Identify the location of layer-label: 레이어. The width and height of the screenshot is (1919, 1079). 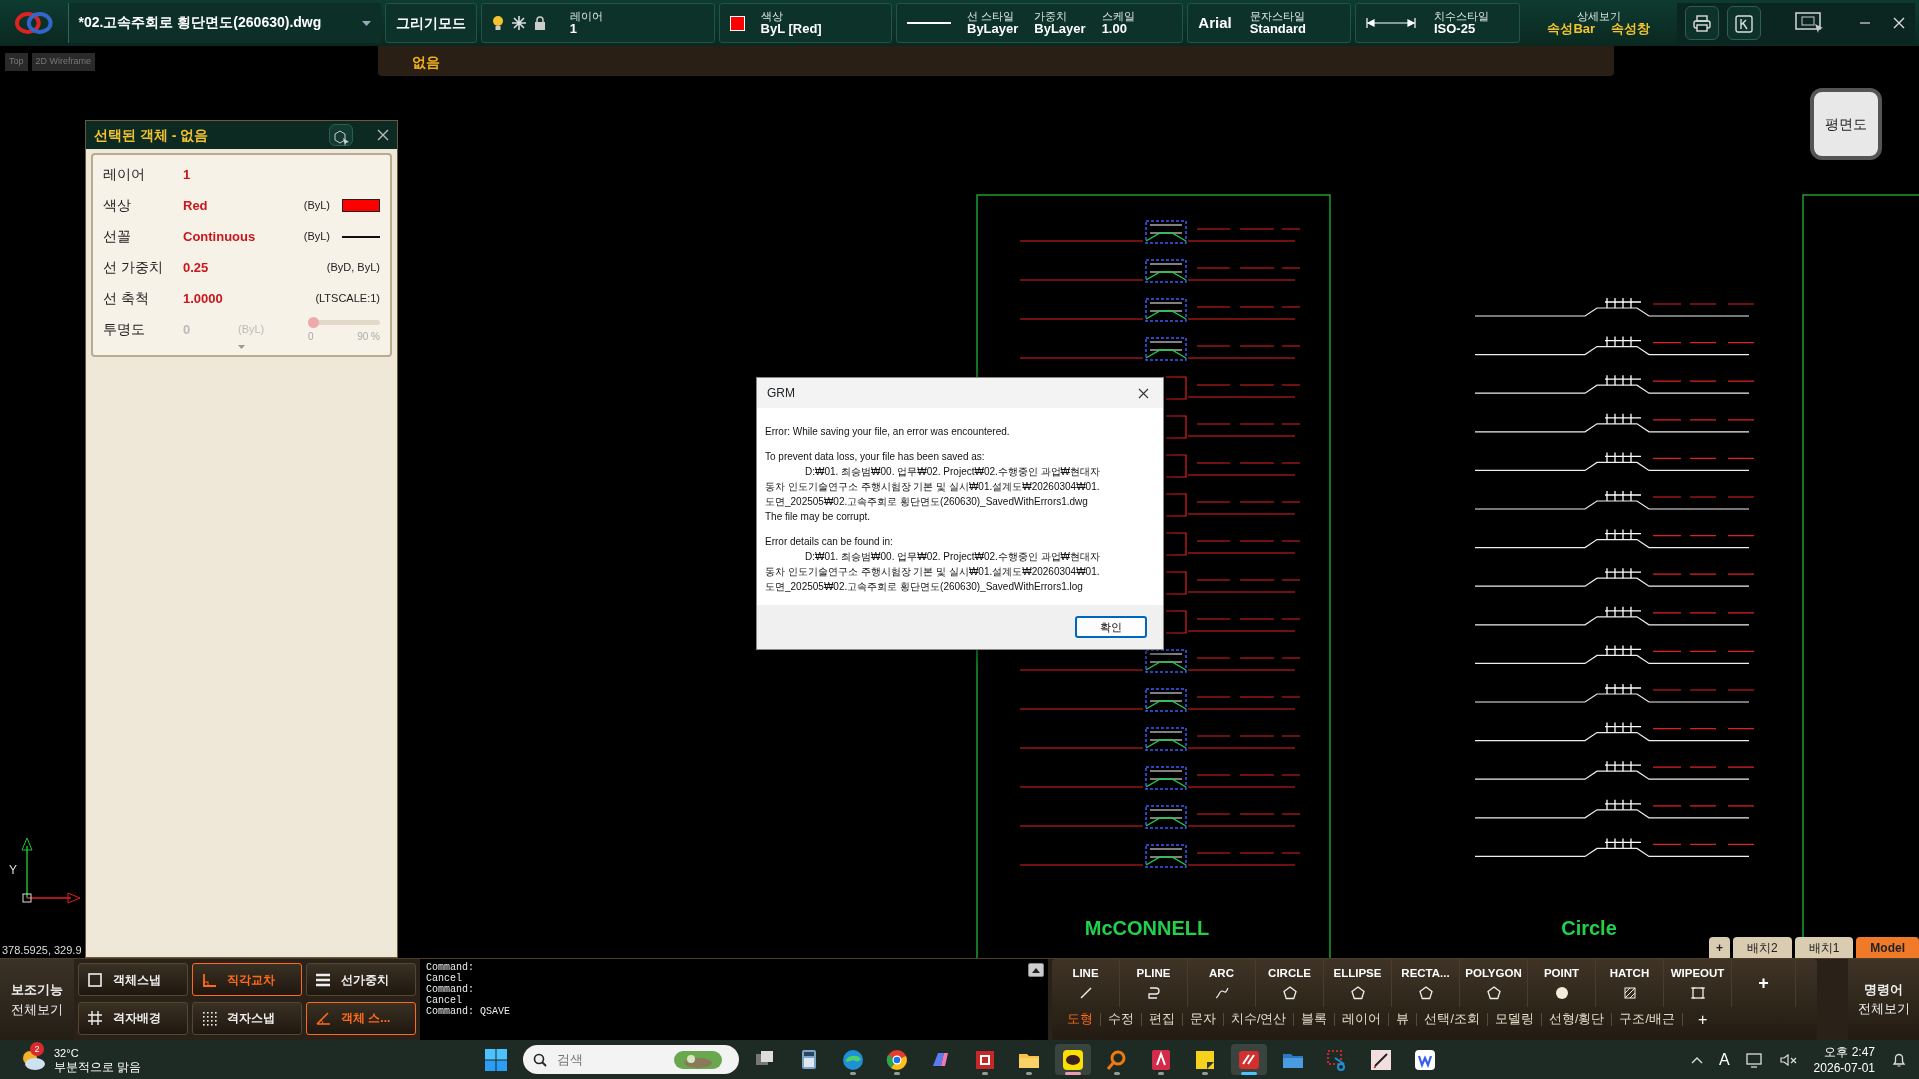
(586, 15).